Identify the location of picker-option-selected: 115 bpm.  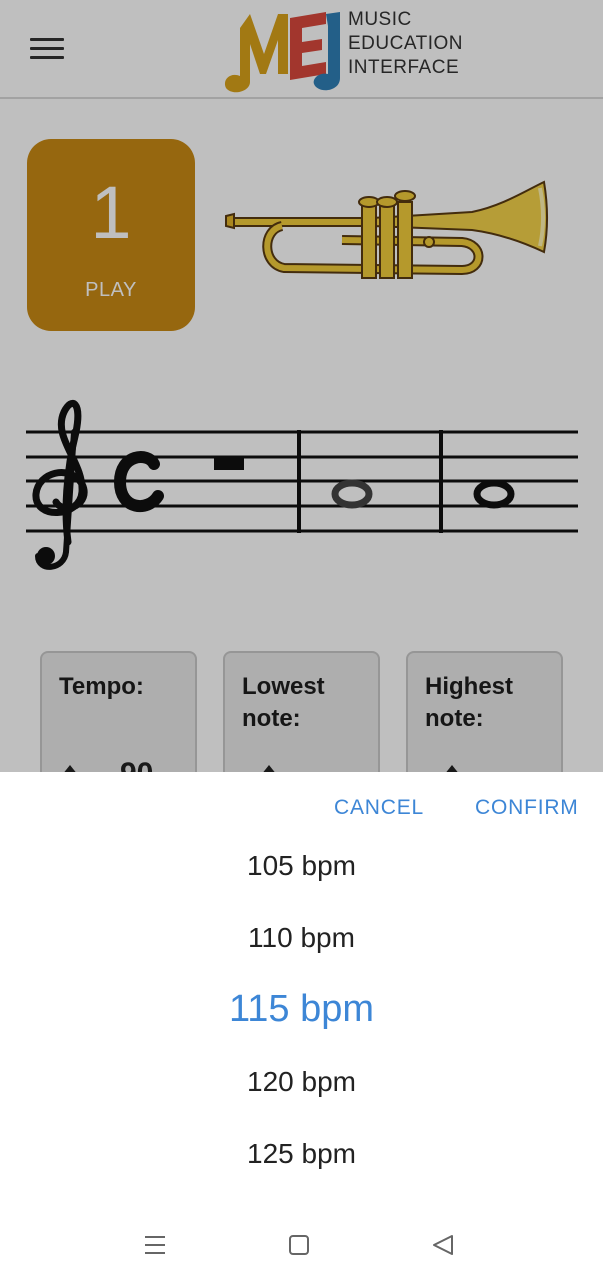
(301, 1009).